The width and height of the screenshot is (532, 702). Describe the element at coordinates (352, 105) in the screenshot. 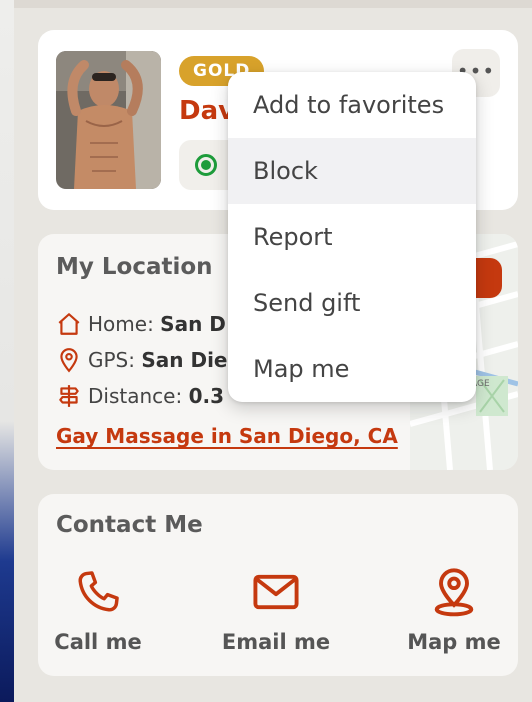

I see `menu-item-add-to-favorites: Add to favorites` at that location.